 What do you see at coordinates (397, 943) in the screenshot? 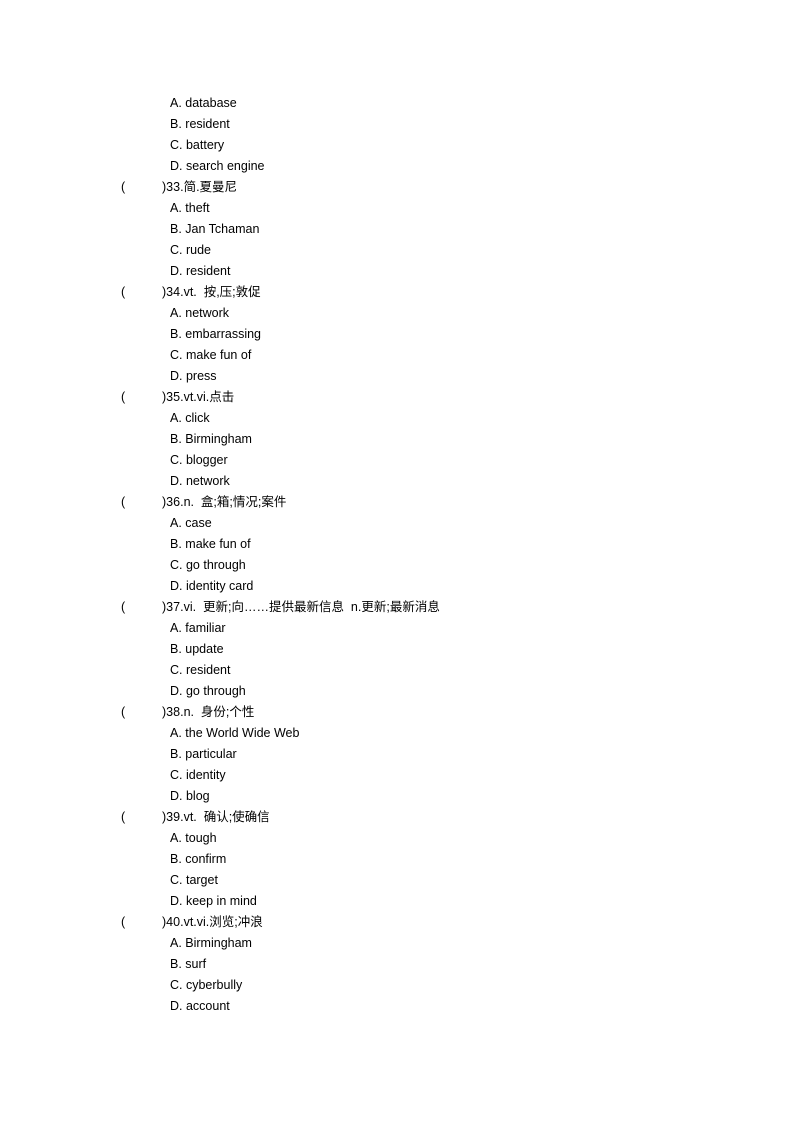
I see `option-line: A. Birmingham` at bounding box center [397, 943].